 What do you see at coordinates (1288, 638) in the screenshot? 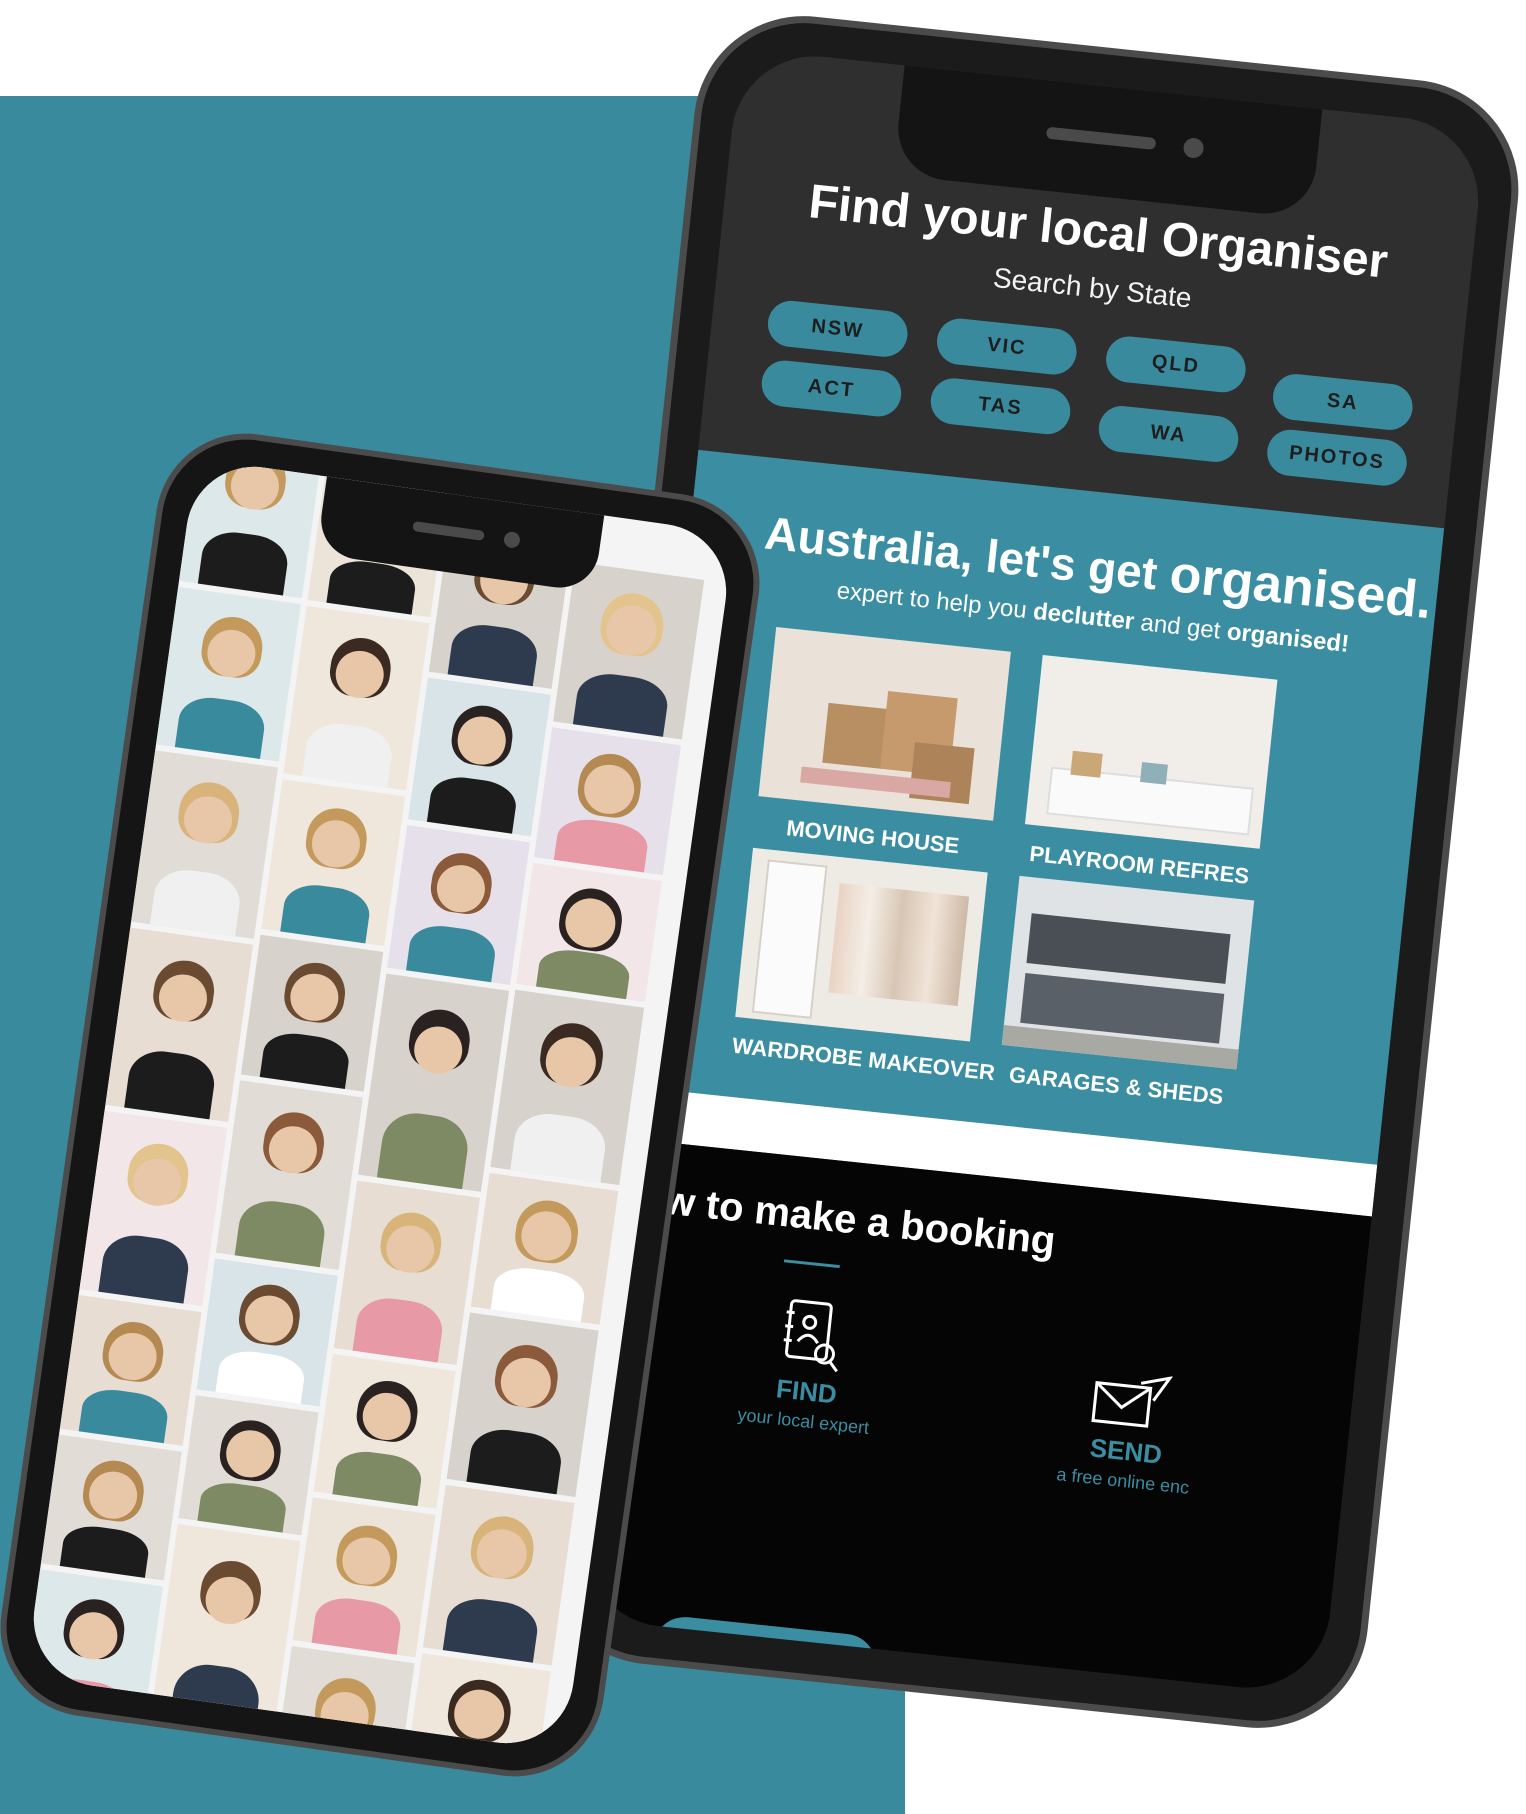
I see `hero-sub-organised: organised!` at bounding box center [1288, 638].